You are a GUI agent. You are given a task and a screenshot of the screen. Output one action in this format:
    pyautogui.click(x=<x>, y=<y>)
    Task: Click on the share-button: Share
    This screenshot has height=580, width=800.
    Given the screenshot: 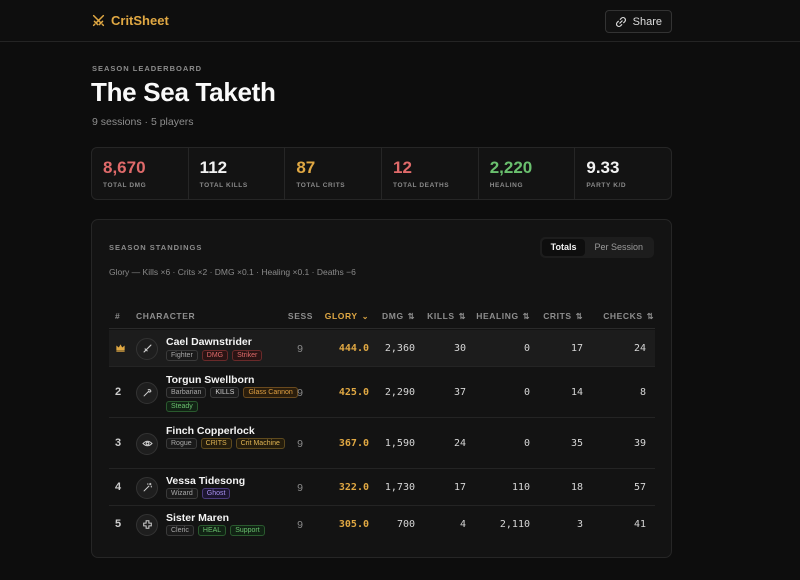 What is the action you would take?
    pyautogui.click(x=638, y=21)
    